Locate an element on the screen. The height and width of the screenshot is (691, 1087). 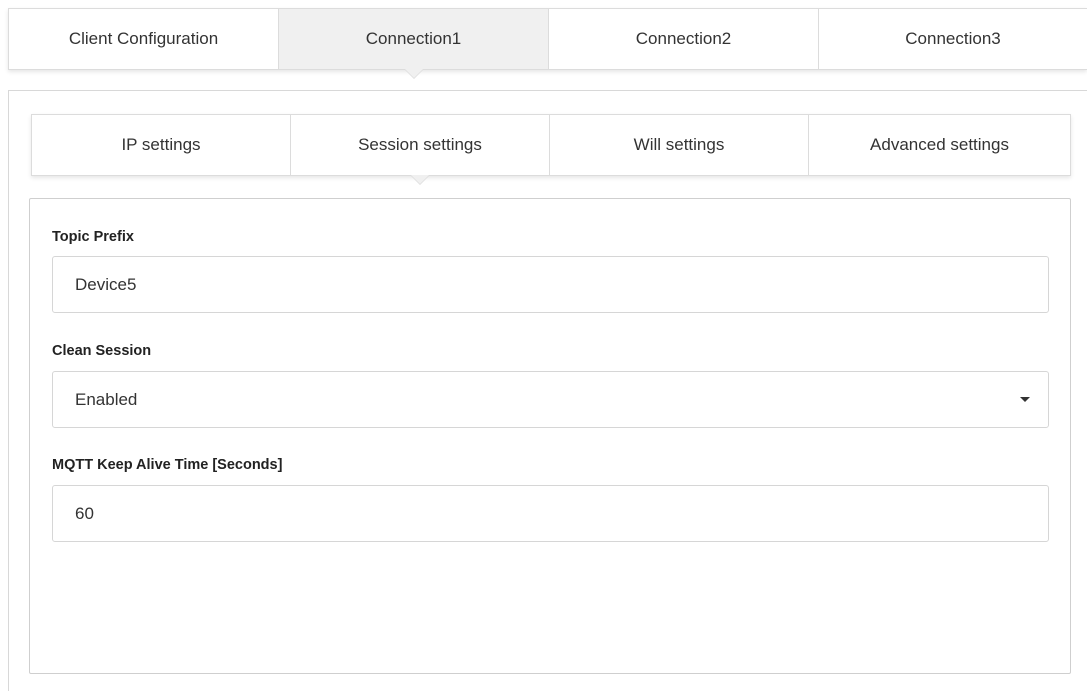
keep-alive-field is located at coordinates (550, 513).